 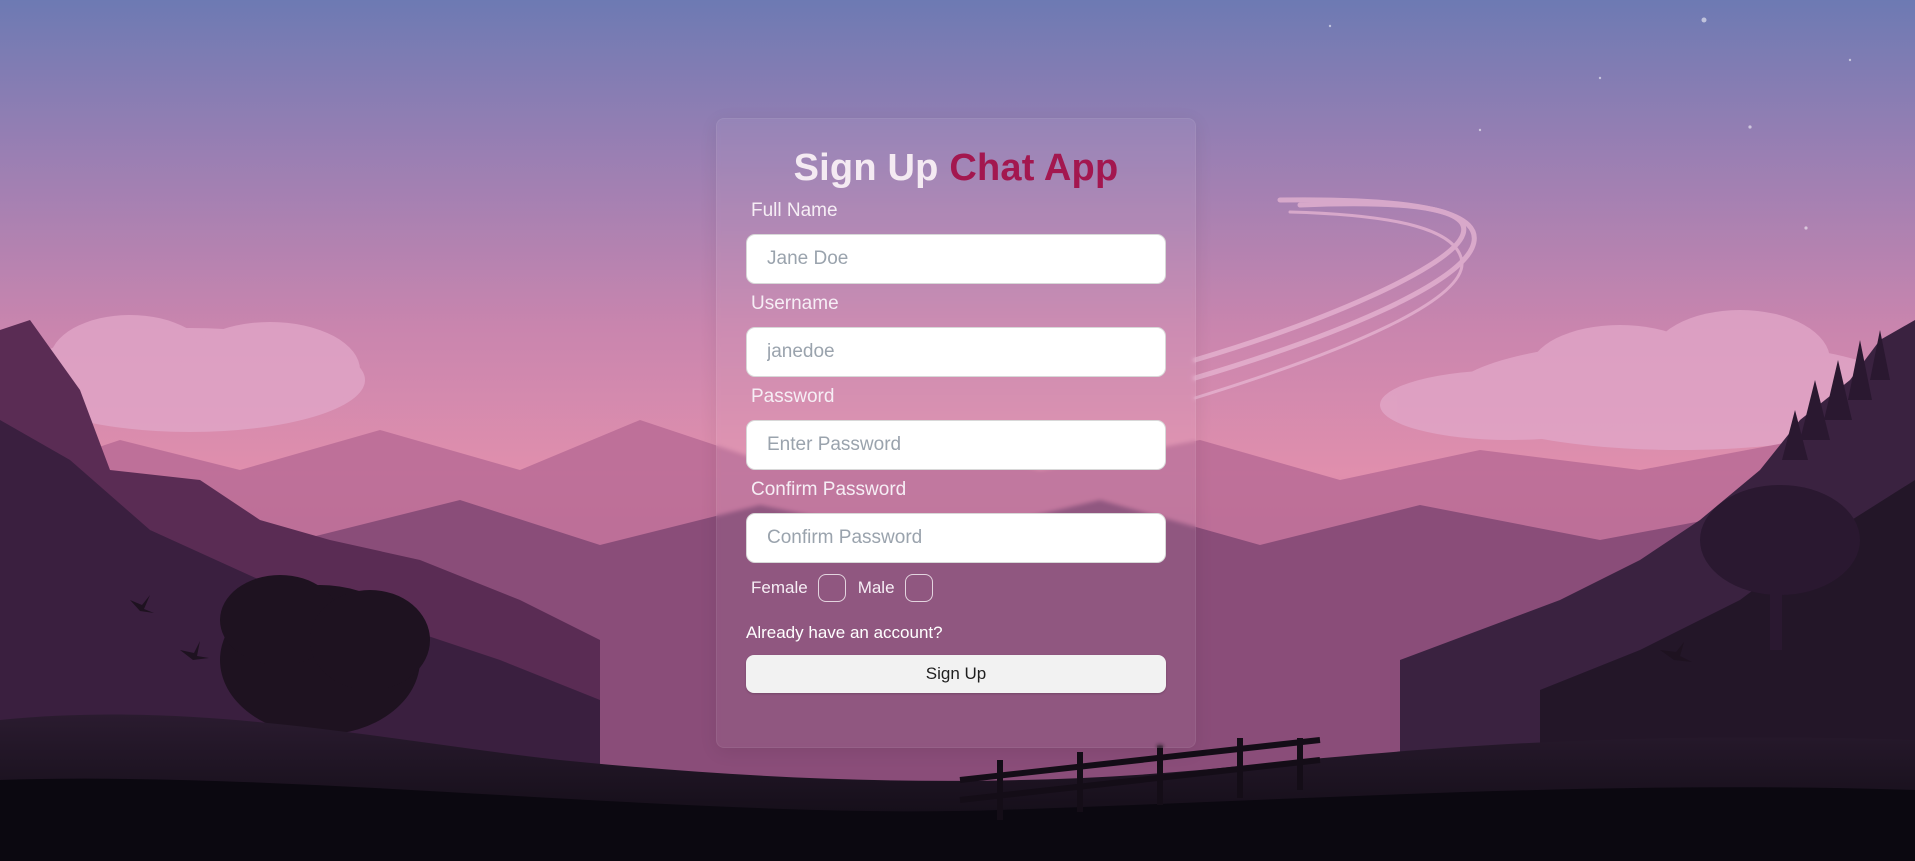 What do you see at coordinates (866, 168) in the screenshot?
I see `title-prefix: Sign Up` at bounding box center [866, 168].